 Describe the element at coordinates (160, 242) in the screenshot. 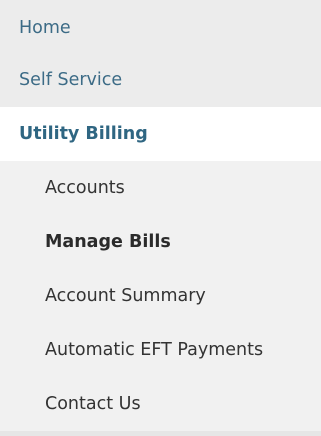

I see `subnav-item-manage-bills: Manage Bills` at that location.